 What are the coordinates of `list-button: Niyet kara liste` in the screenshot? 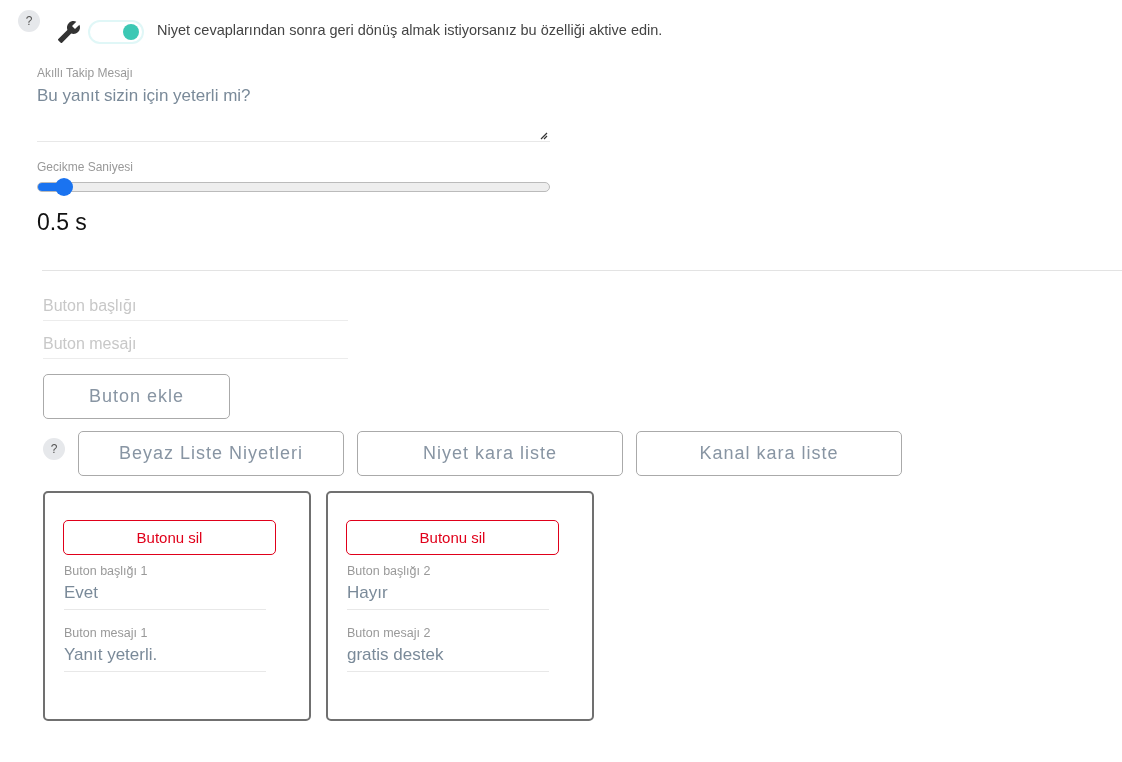 It's located at (490, 453).